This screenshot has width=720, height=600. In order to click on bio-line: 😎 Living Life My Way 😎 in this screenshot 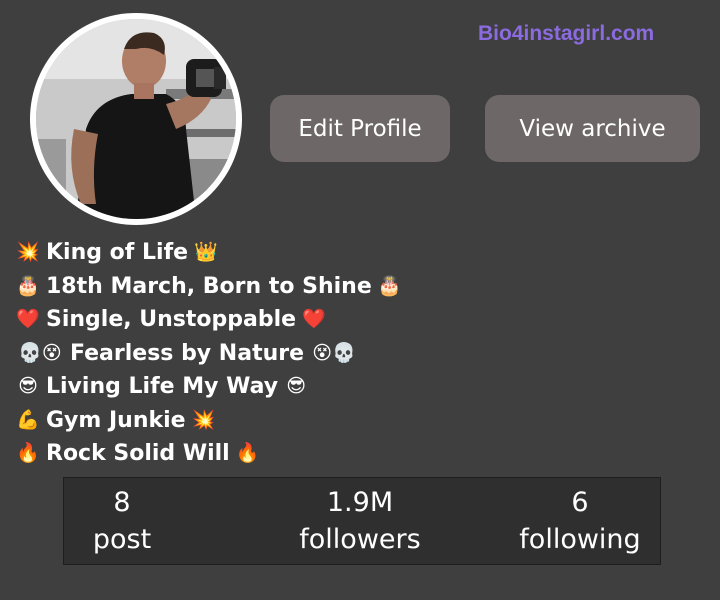, I will do `click(209, 387)`.